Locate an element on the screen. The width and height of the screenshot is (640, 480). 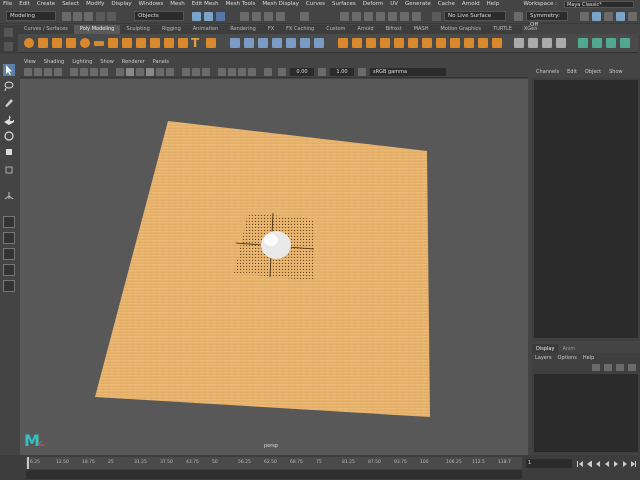
selection-mode-dropdown: Objects is located at coordinates (159, 16).